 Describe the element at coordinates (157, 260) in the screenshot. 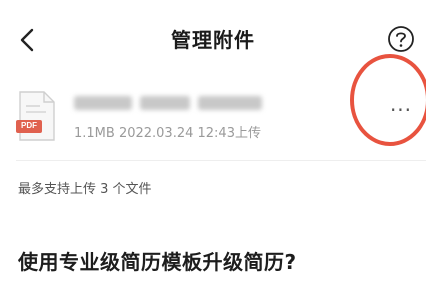

I see `promo-title: 使用专业级简历模板升级简历?` at that location.